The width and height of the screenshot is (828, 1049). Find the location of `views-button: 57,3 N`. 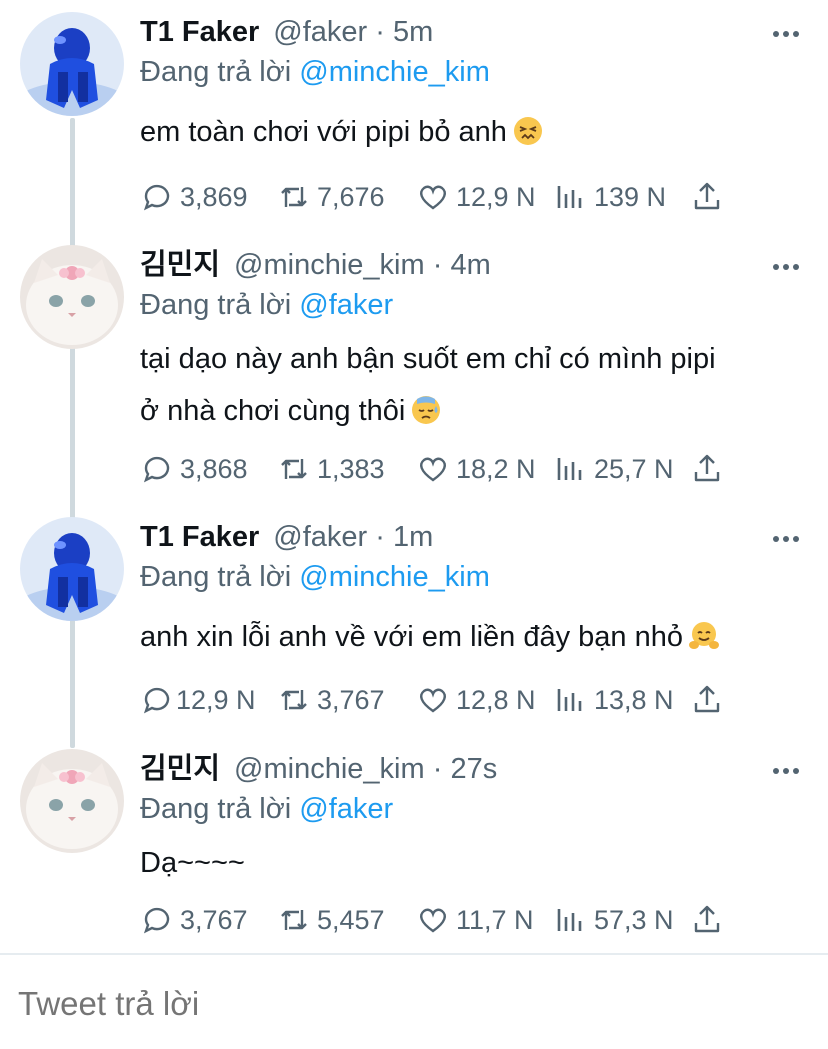

views-button: 57,3 N is located at coordinates (614, 920).